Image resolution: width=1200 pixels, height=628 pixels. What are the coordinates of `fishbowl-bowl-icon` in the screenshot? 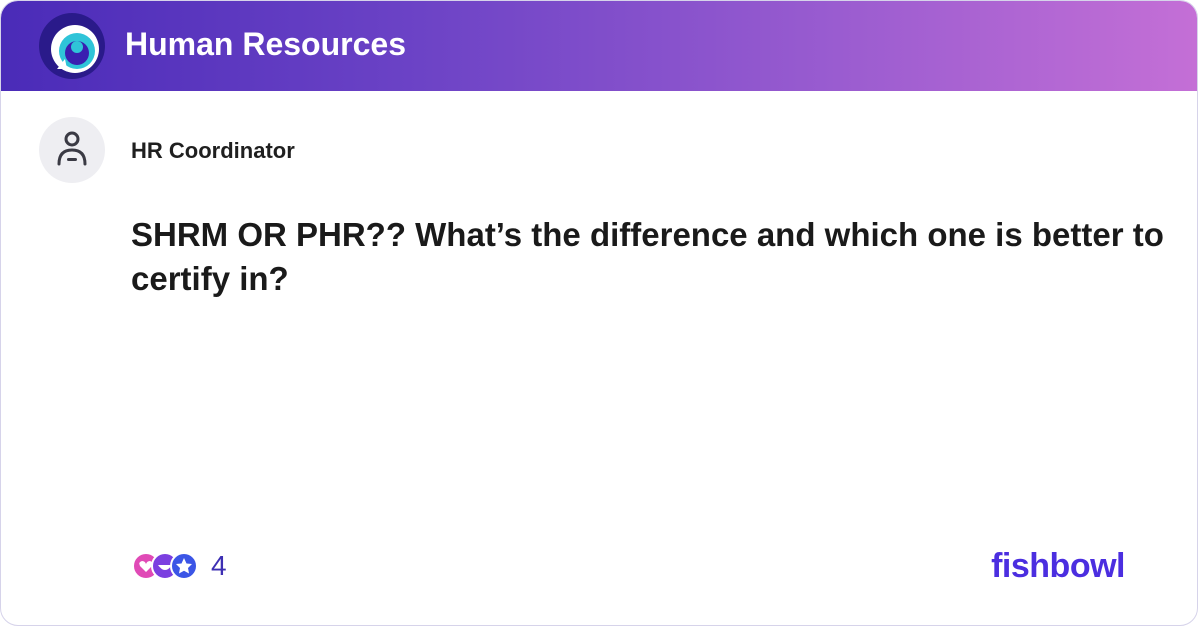 It's located at (72, 46).